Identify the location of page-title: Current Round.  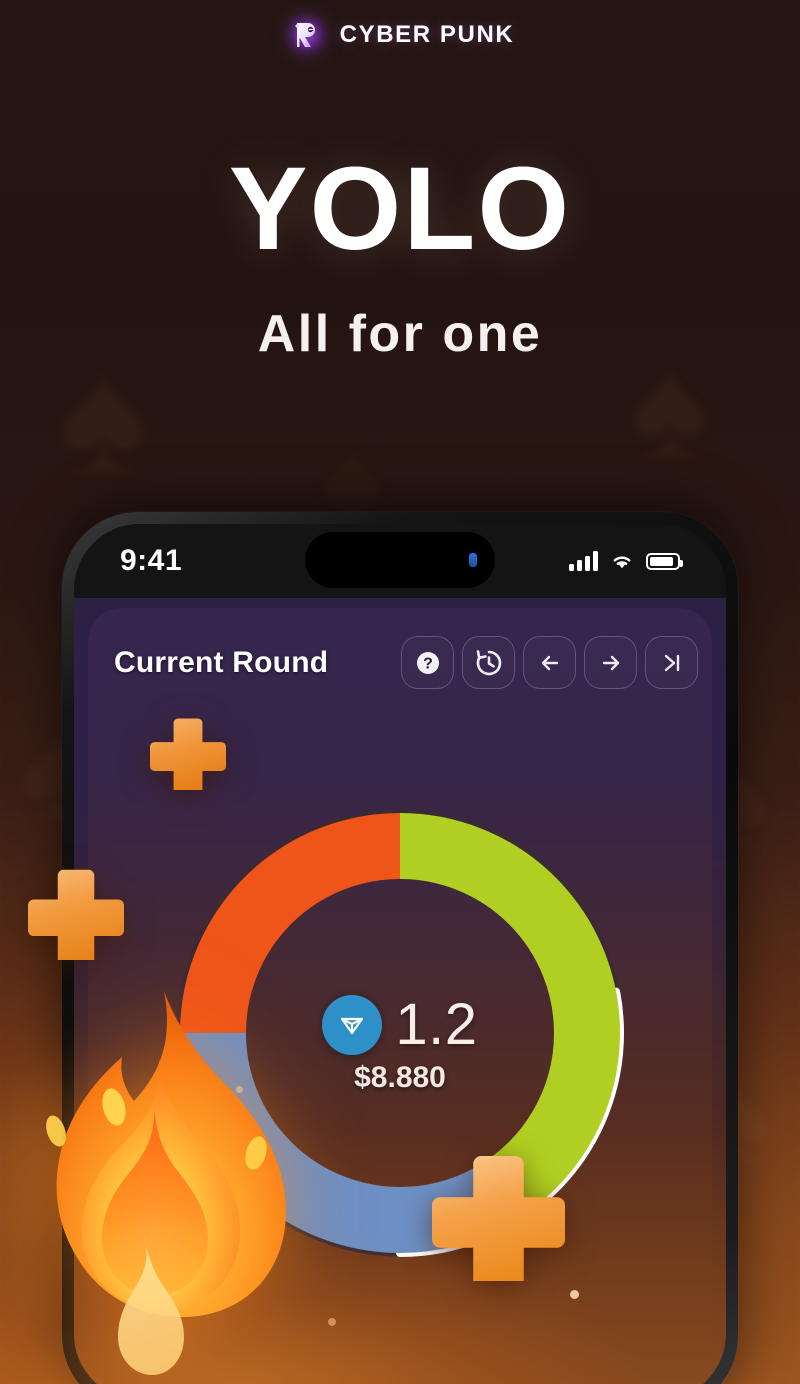
(221, 662).